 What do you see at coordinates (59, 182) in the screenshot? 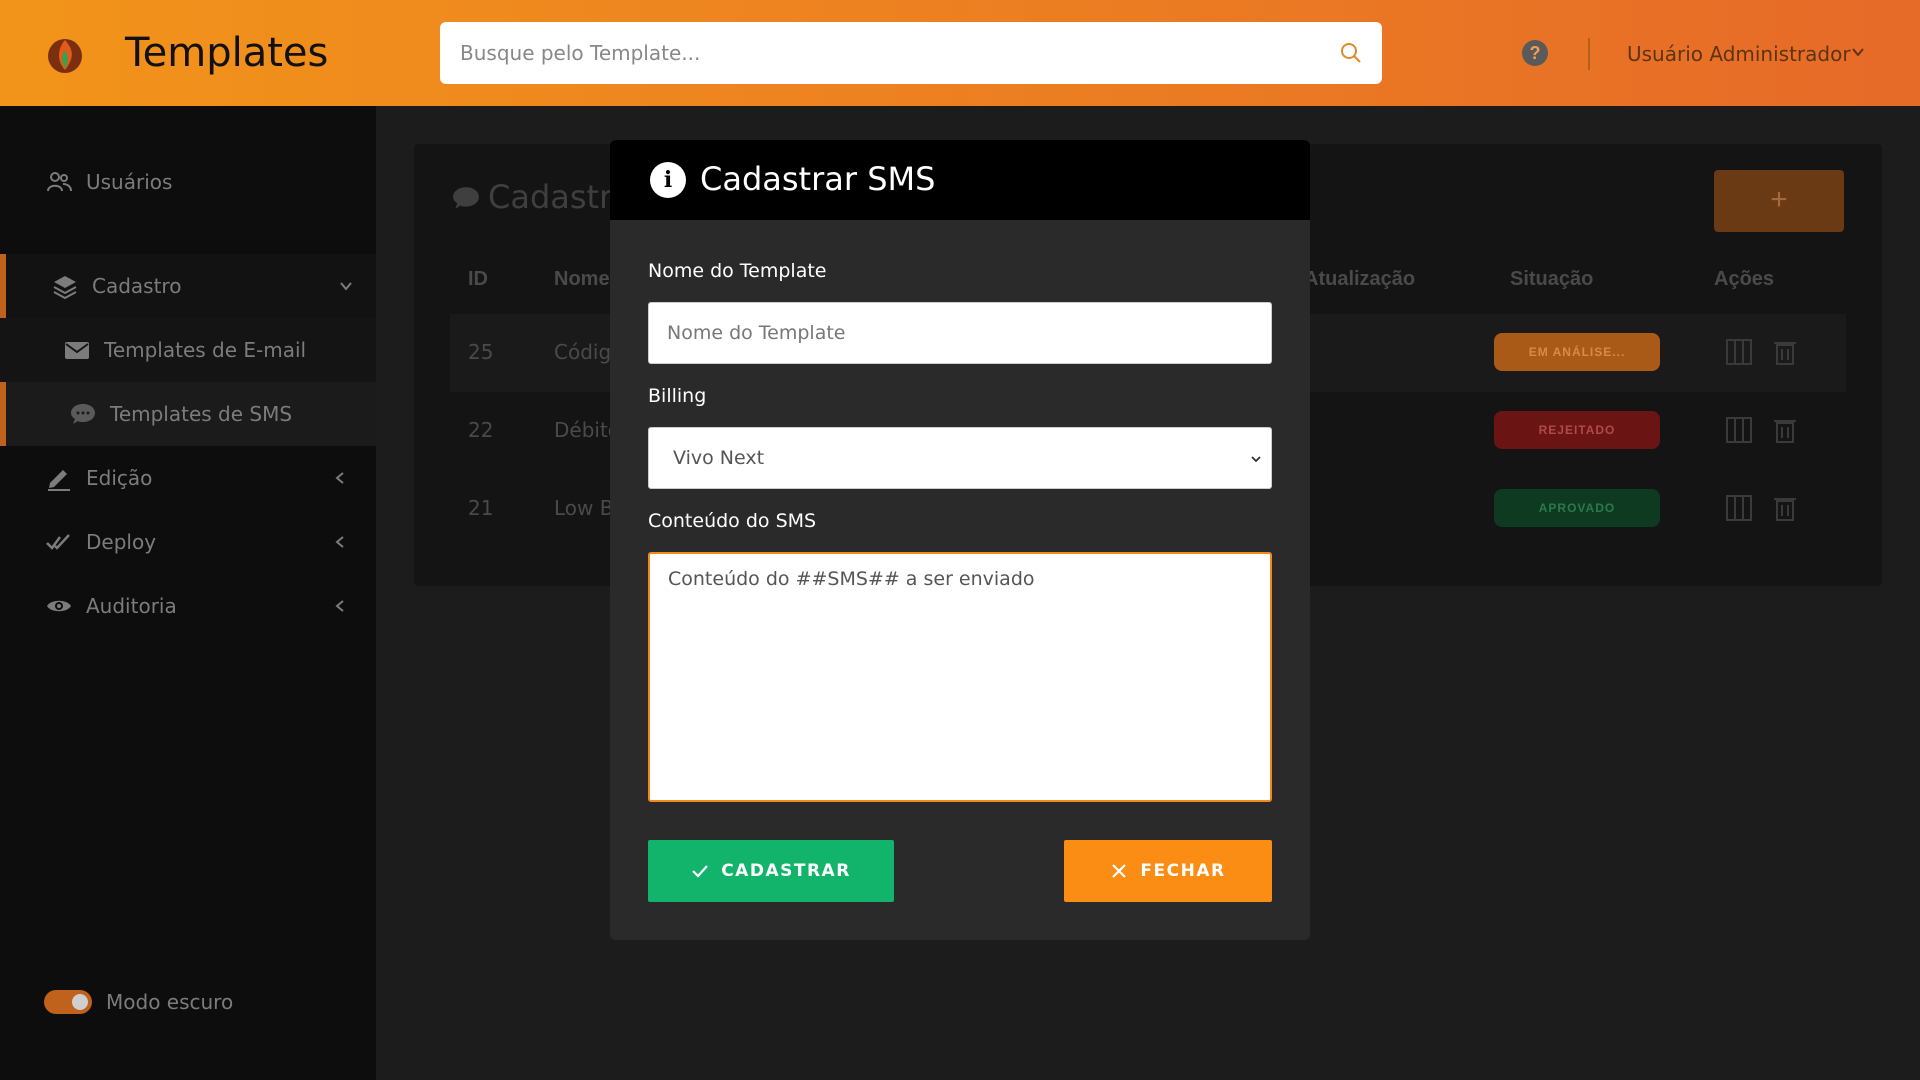
I see `users-icon` at bounding box center [59, 182].